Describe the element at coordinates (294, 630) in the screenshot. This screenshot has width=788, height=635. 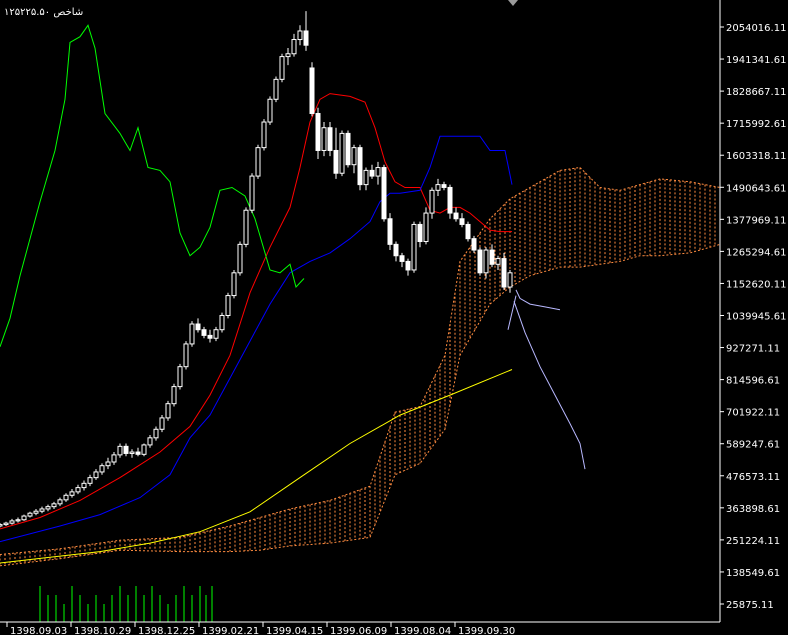
I see `x-tick-label: 1399.04.15` at that location.